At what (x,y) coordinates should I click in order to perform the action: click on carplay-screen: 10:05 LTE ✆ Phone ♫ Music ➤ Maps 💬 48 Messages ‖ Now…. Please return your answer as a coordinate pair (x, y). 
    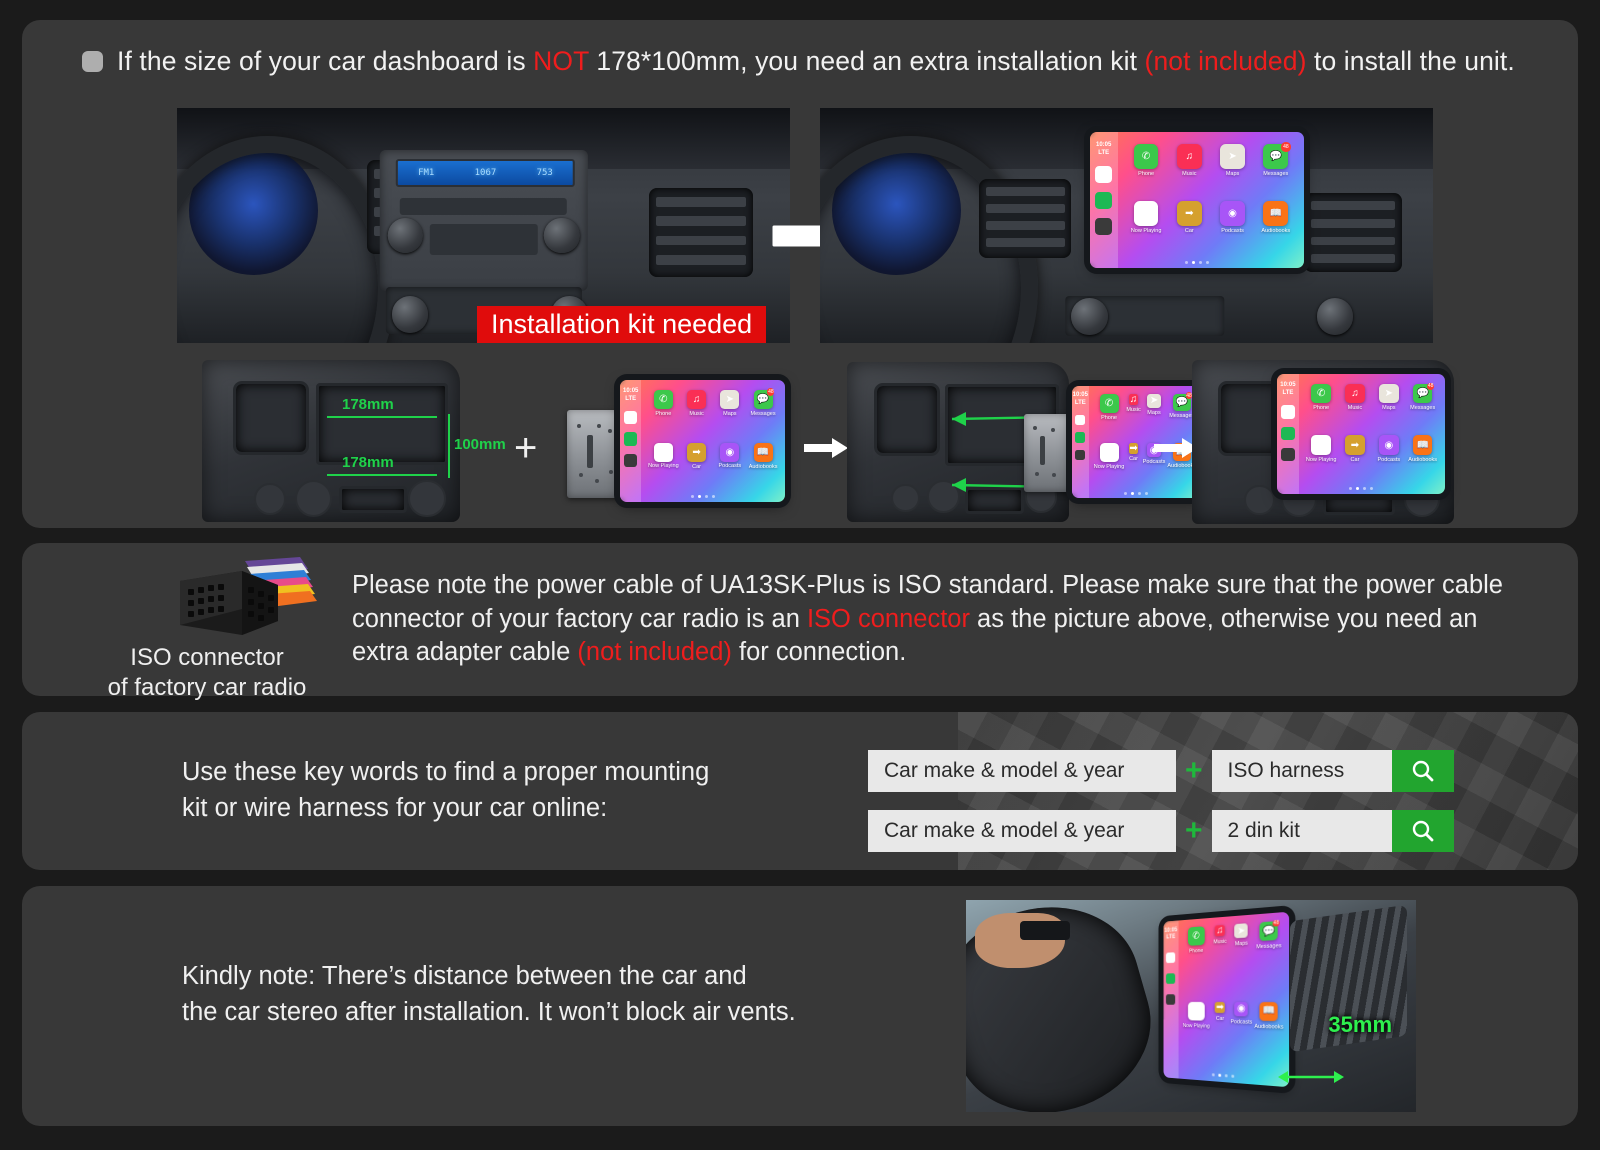
    Looking at the image, I should click on (1197, 199).